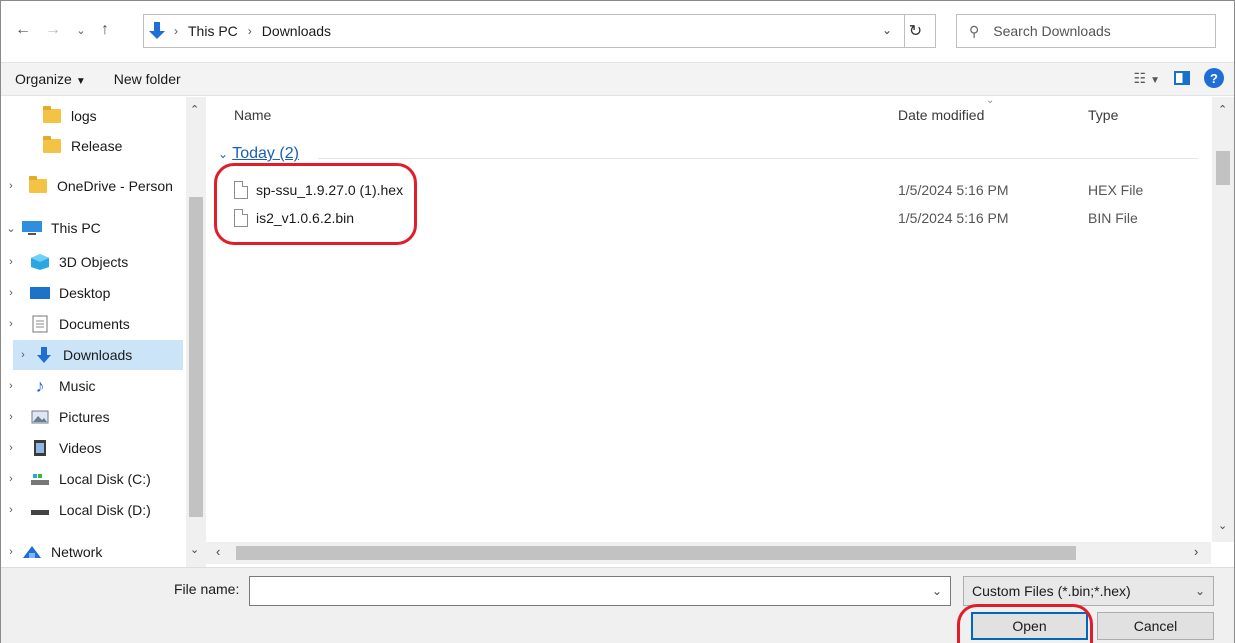 The height and width of the screenshot is (643, 1235). I want to click on breadcrumb-this-pc: This PC, so click(213, 31).